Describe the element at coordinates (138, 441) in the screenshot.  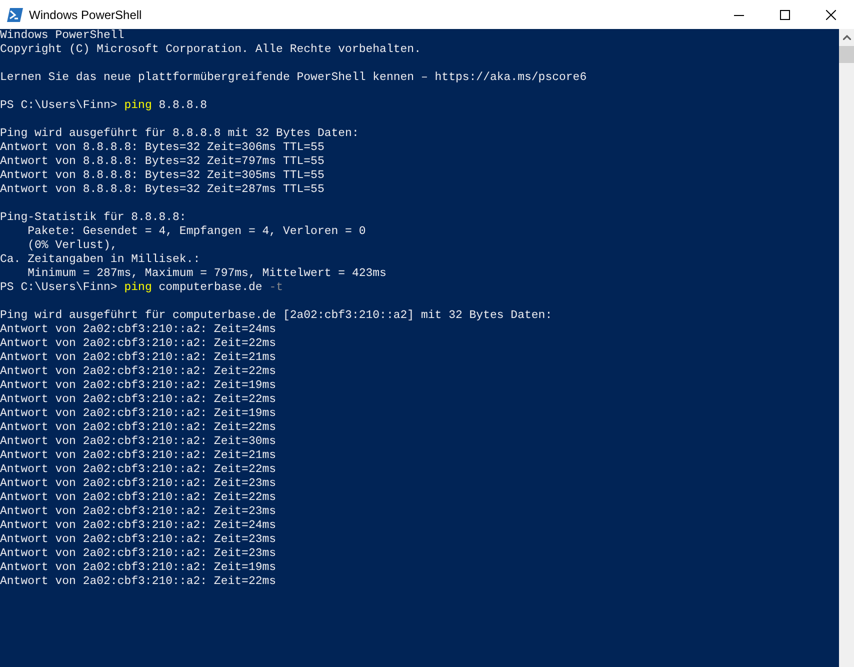
I see `console-output-line: Antwort von 2a02:cbf3:210::a2: Zeit=30ms` at that location.